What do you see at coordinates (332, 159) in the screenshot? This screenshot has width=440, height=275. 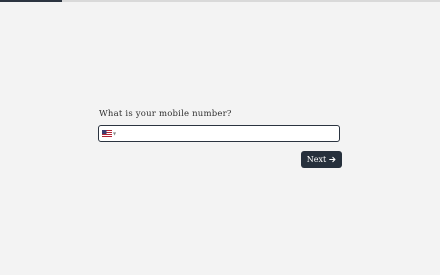 I see `arrow-right-icon` at bounding box center [332, 159].